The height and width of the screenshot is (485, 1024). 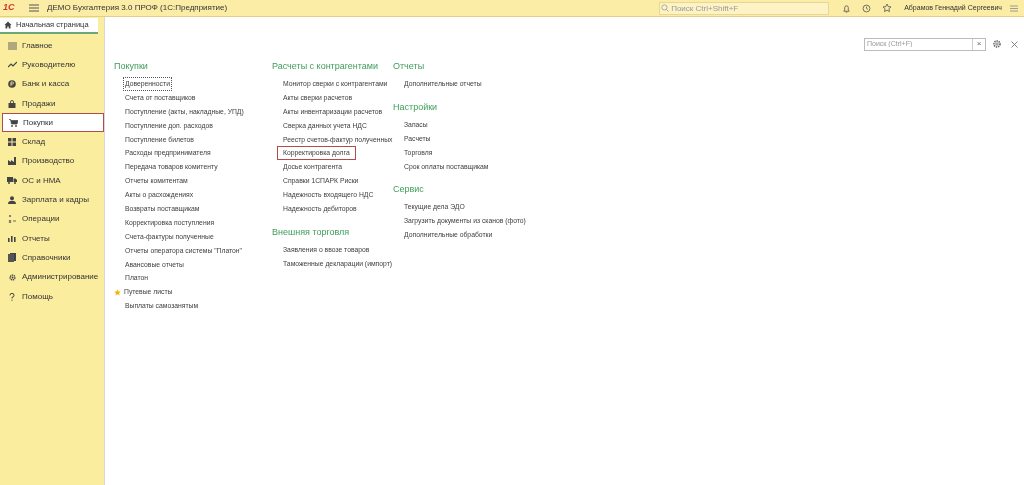 What do you see at coordinates (54, 161) in the screenshot?
I see `sidebar-item: Производство` at bounding box center [54, 161].